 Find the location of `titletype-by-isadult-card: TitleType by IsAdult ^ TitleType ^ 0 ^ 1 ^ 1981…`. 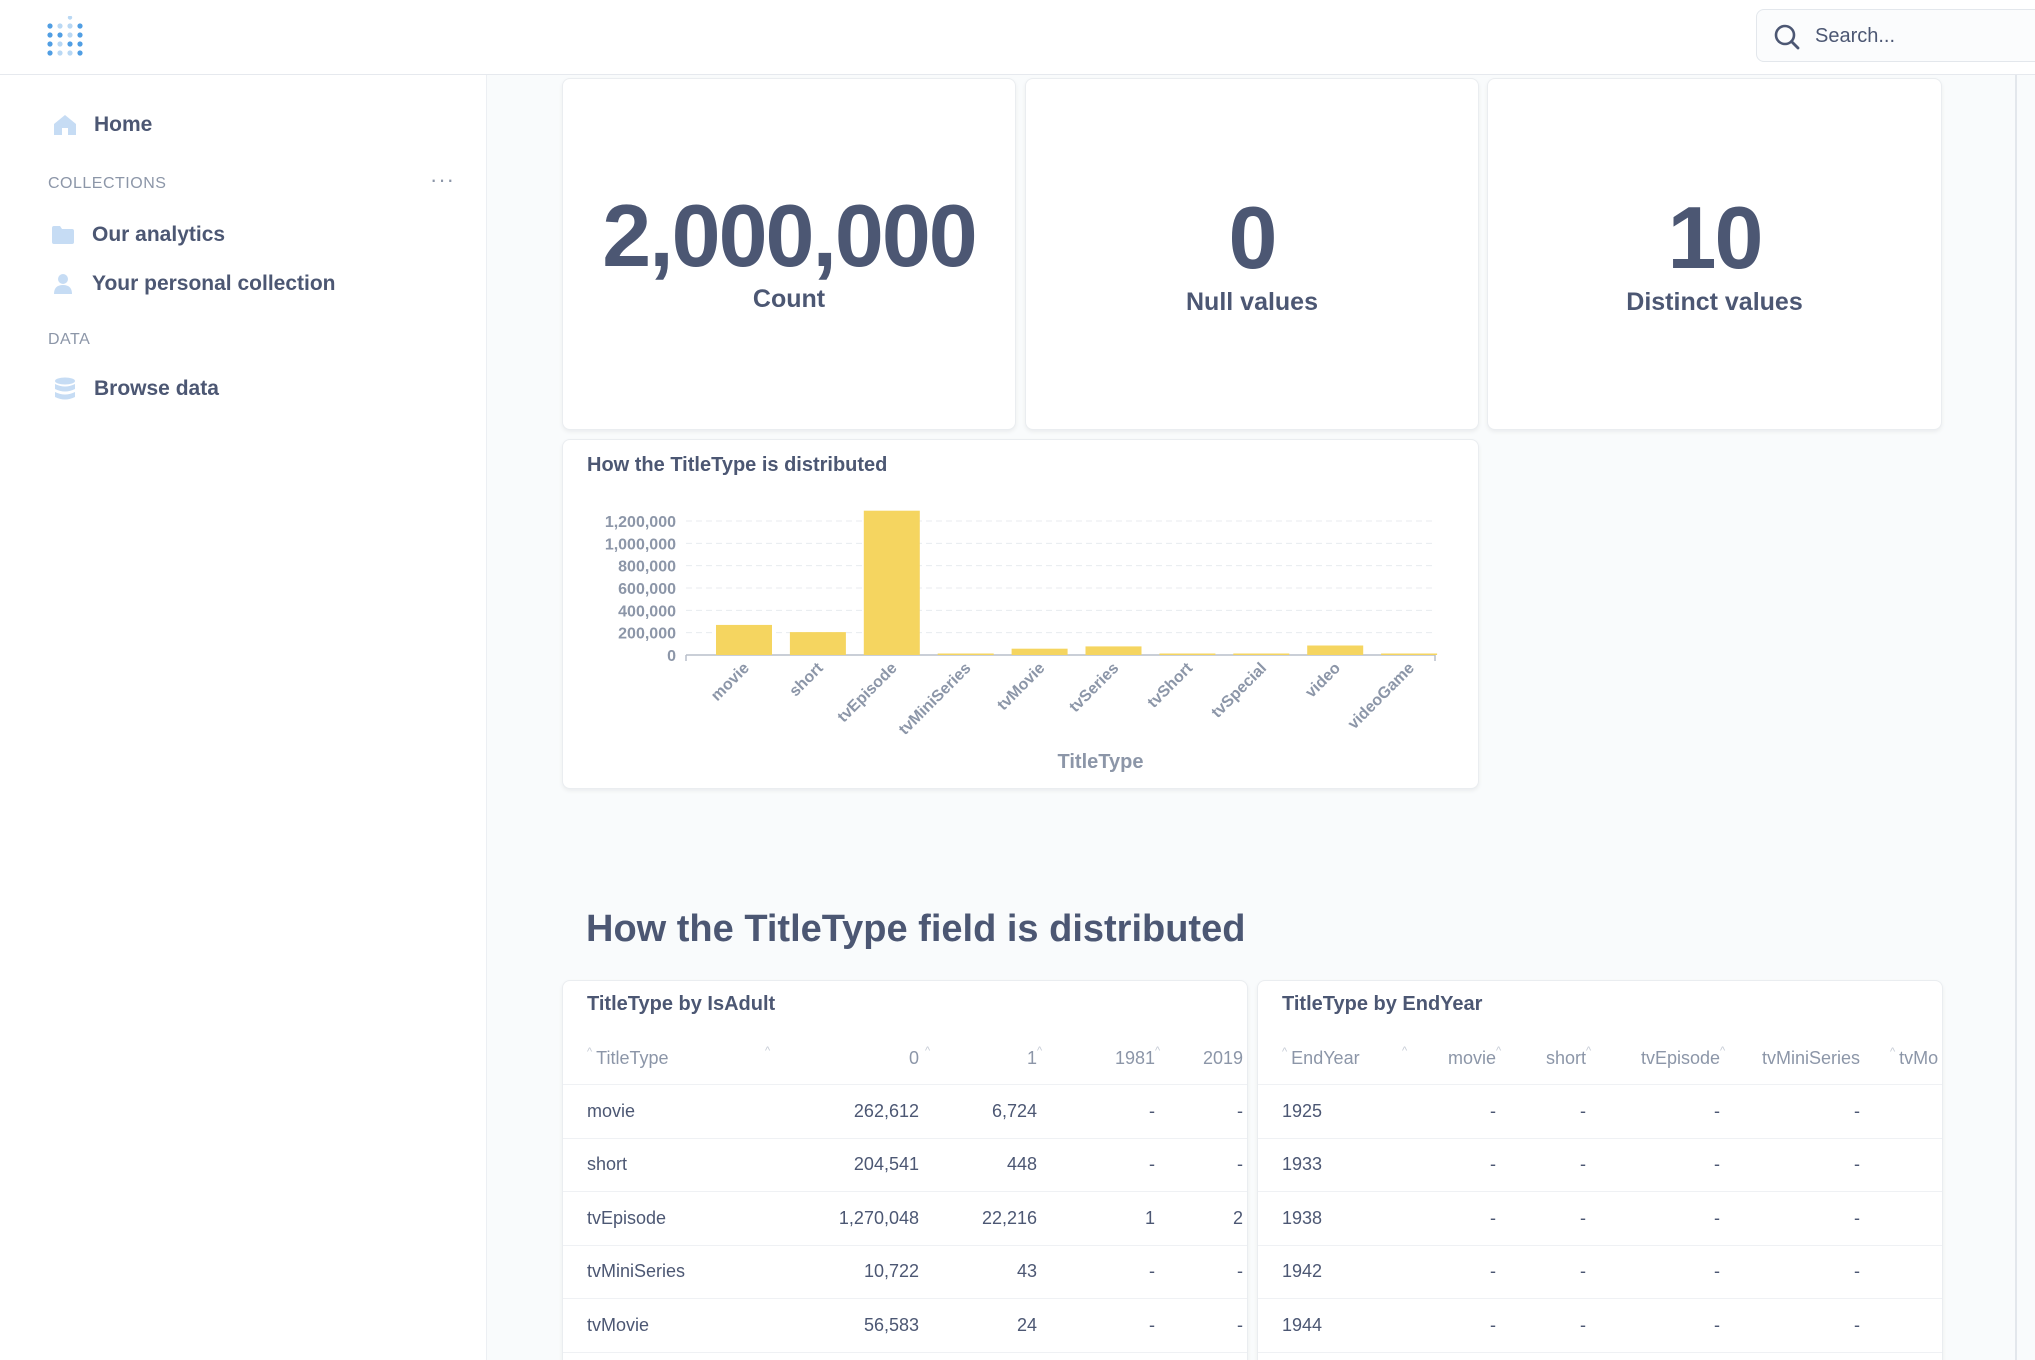

titletype-by-isadult-card: TitleType by IsAdult ^ TitleType ^ 0 ^ 1 ^ 1981… is located at coordinates (905, 1170).